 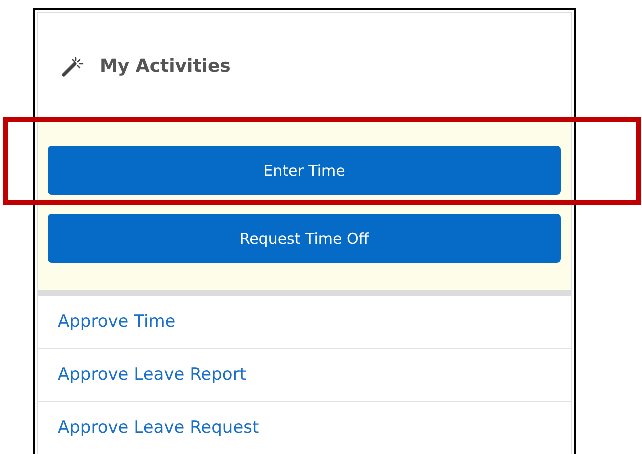 I want to click on activity-link: Approve Leave Request, so click(x=159, y=428).